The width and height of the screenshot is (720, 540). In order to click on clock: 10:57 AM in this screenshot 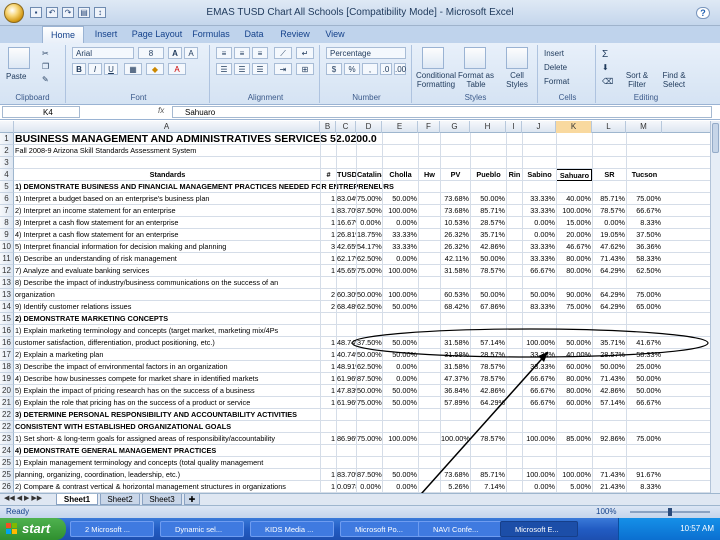, I will do `click(697, 528)`.